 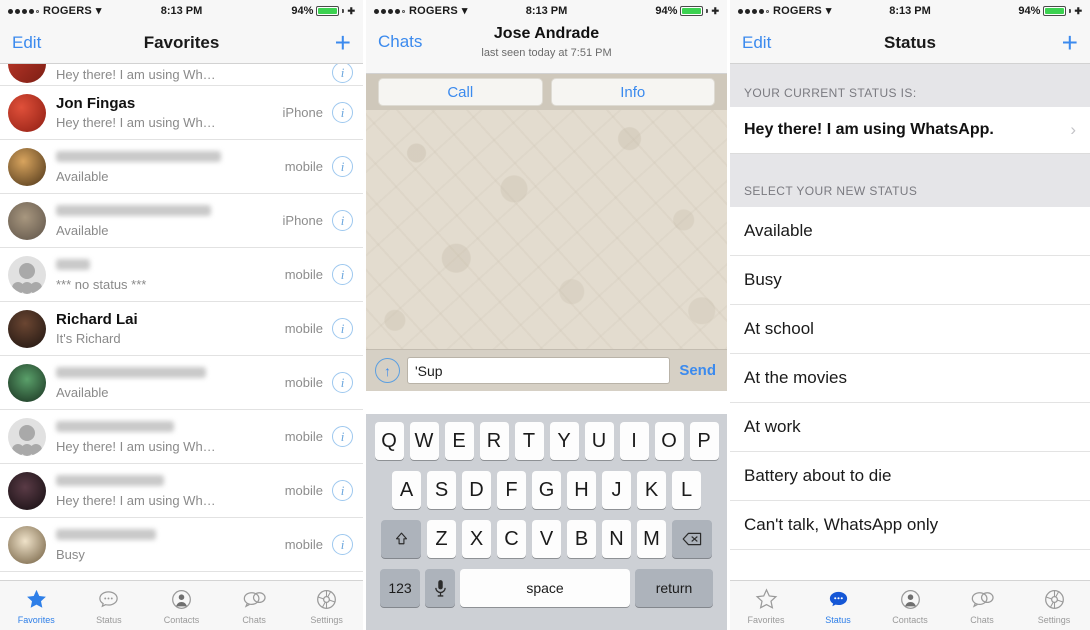 What do you see at coordinates (181, 545) in the screenshot?
I see `list-item: Busy mobile i` at bounding box center [181, 545].